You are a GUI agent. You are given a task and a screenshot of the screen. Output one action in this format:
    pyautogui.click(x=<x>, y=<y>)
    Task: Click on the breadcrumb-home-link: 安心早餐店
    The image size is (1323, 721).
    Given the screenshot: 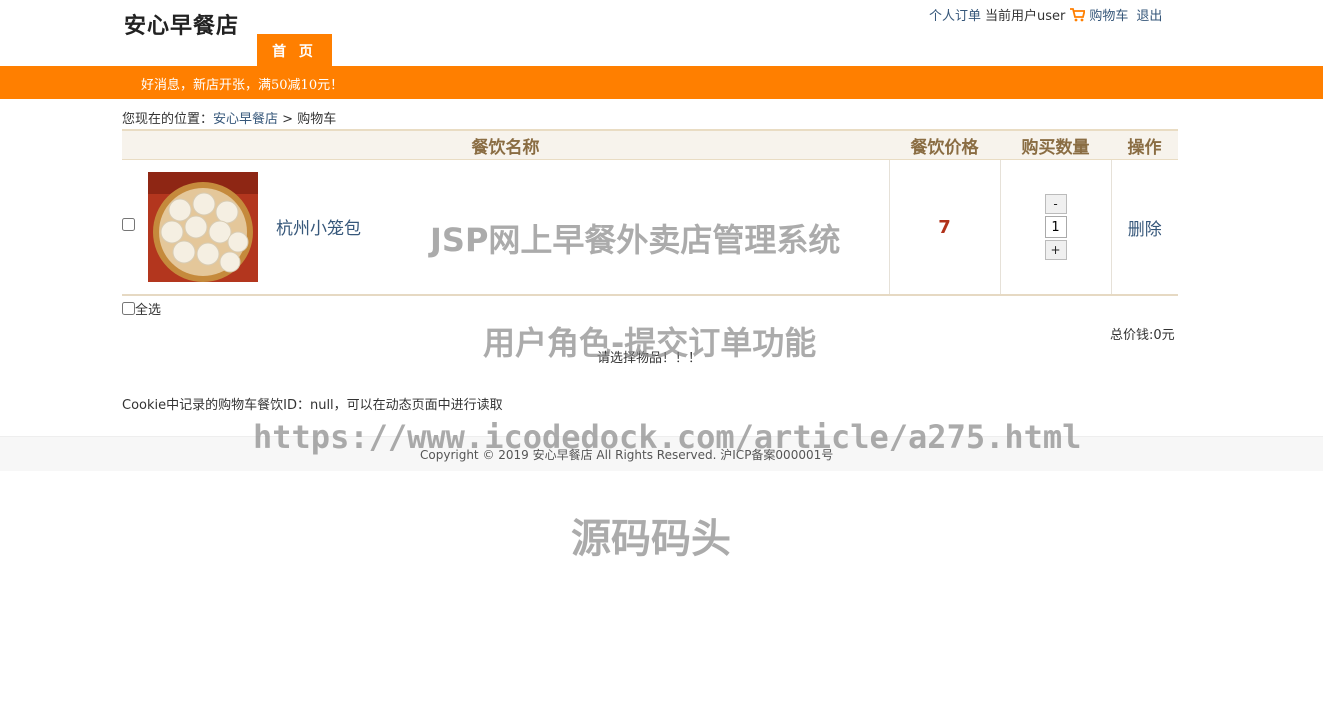 What is the action you would take?
    pyautogui.click(x=245, y=119)
    